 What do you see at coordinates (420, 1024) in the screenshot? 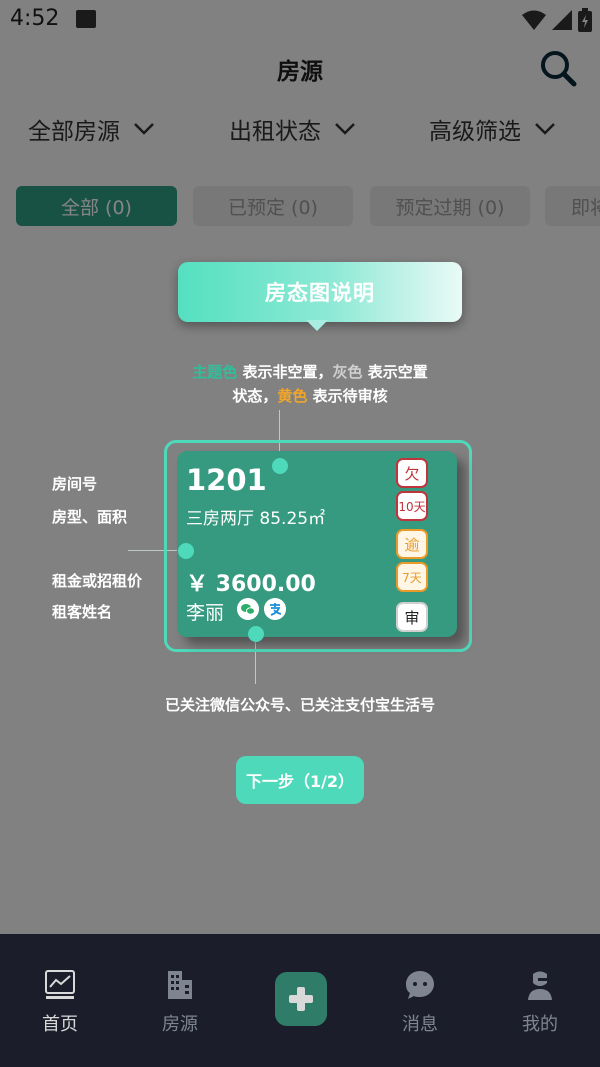
I see `nav-label: 消息` at bounding box center [420, 1024].